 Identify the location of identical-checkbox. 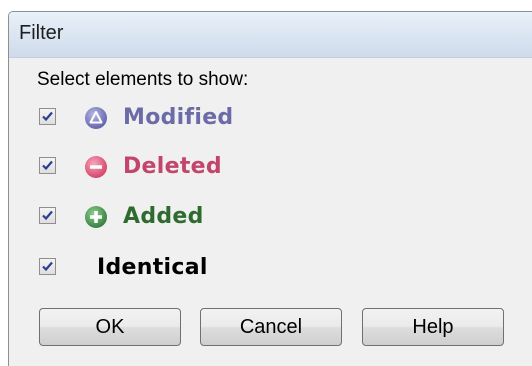
(47, 266).